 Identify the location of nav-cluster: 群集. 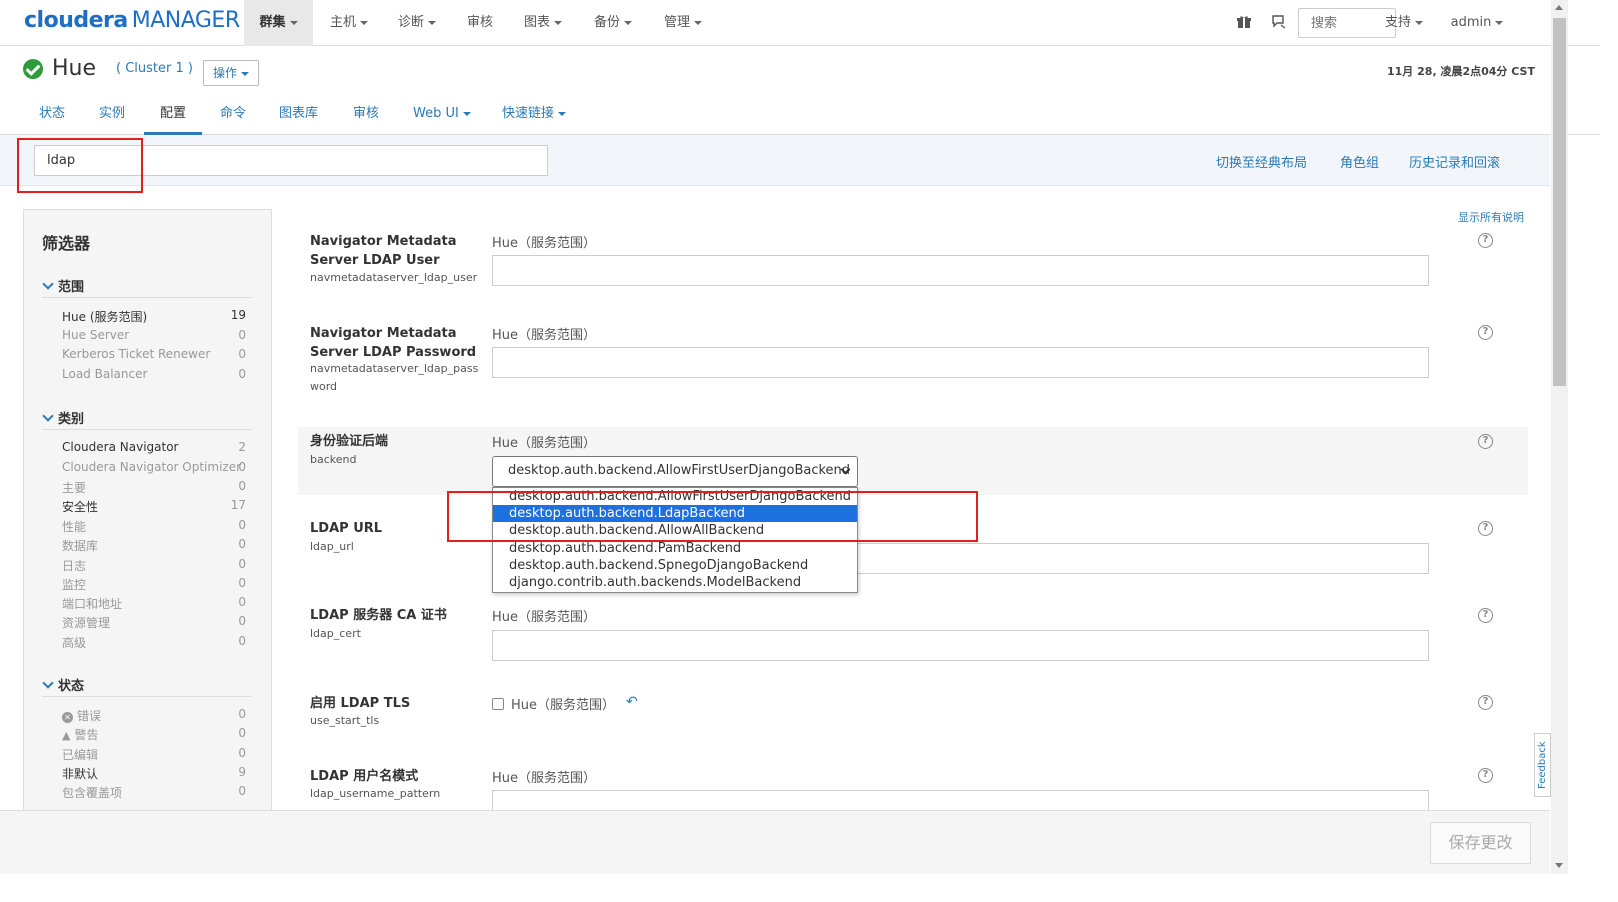
(278, 23).